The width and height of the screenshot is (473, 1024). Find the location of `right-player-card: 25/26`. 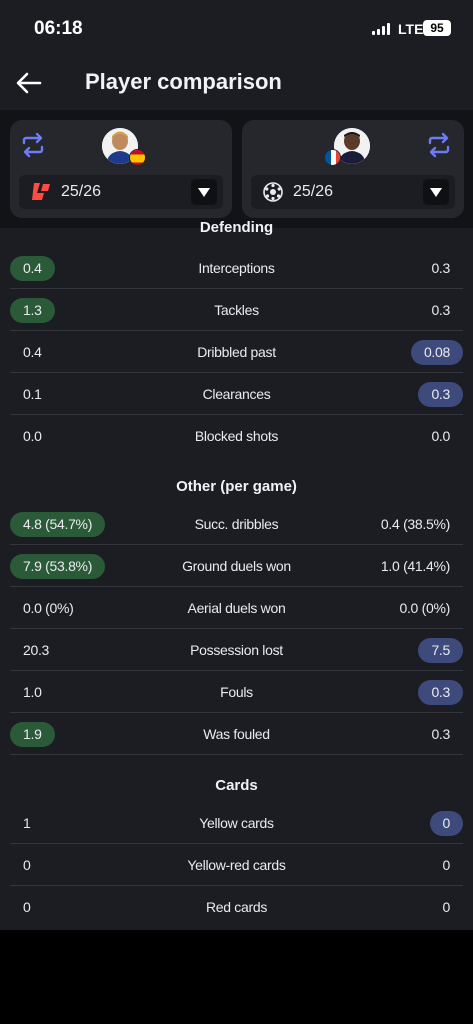

right-player-card: 25/26 is located at coordinates (353, 169).